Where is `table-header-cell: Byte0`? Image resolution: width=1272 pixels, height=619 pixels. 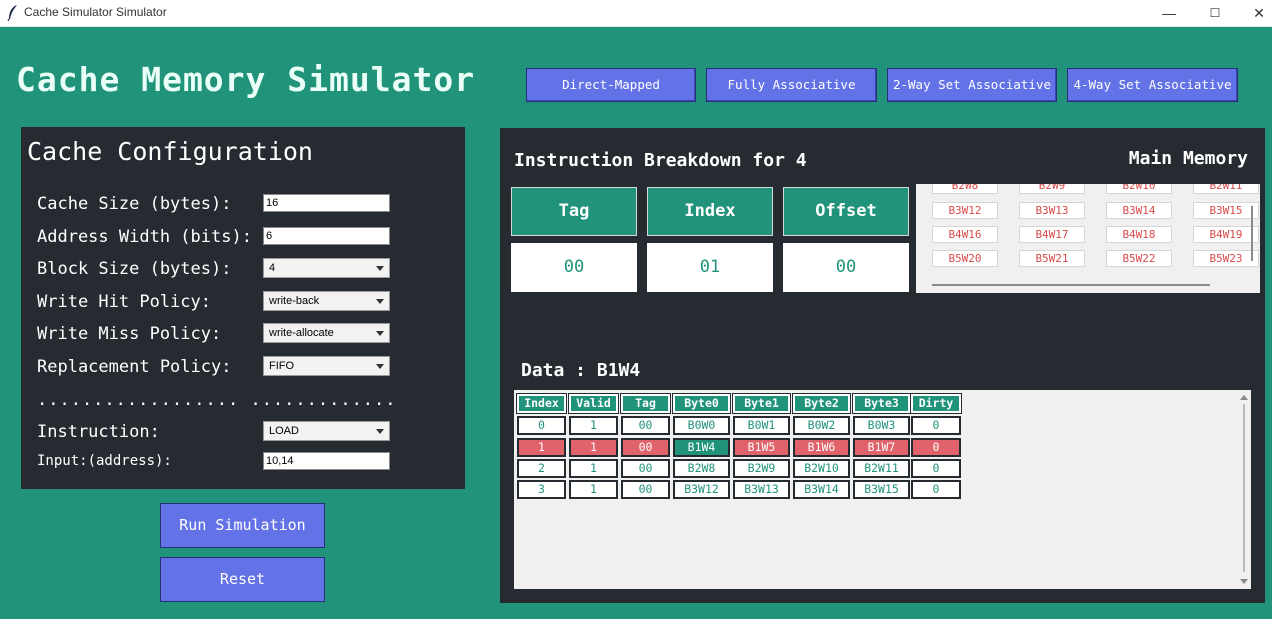 table-header-cell: Byte0 is located at coordinates (701, 403).